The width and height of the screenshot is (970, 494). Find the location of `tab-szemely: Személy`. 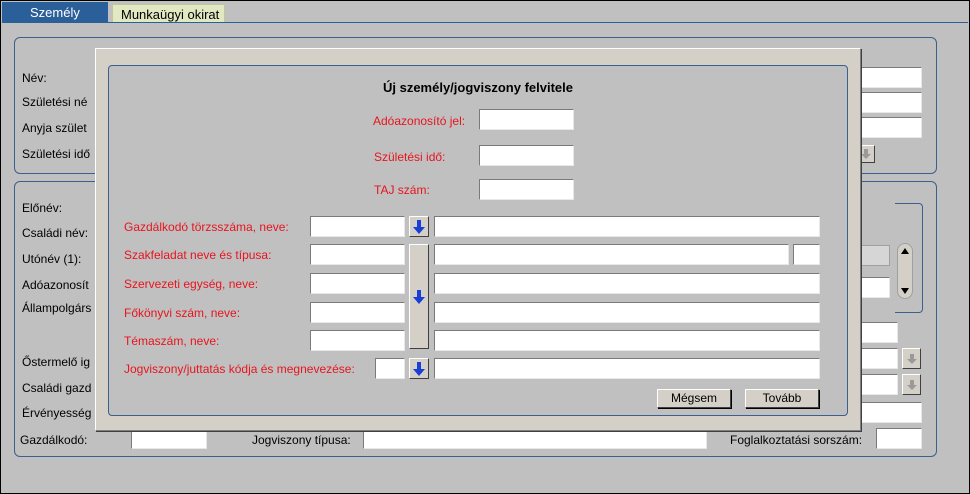

tab-szemely: Személy is located at coordinates (55, 12).